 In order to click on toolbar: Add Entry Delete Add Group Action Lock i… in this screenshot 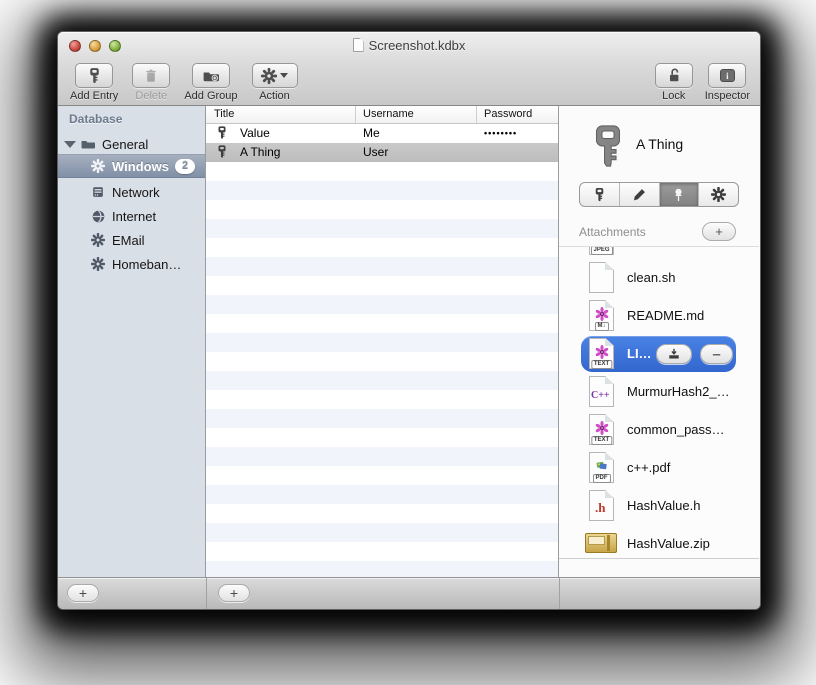, I will do `click(409, 83)`.